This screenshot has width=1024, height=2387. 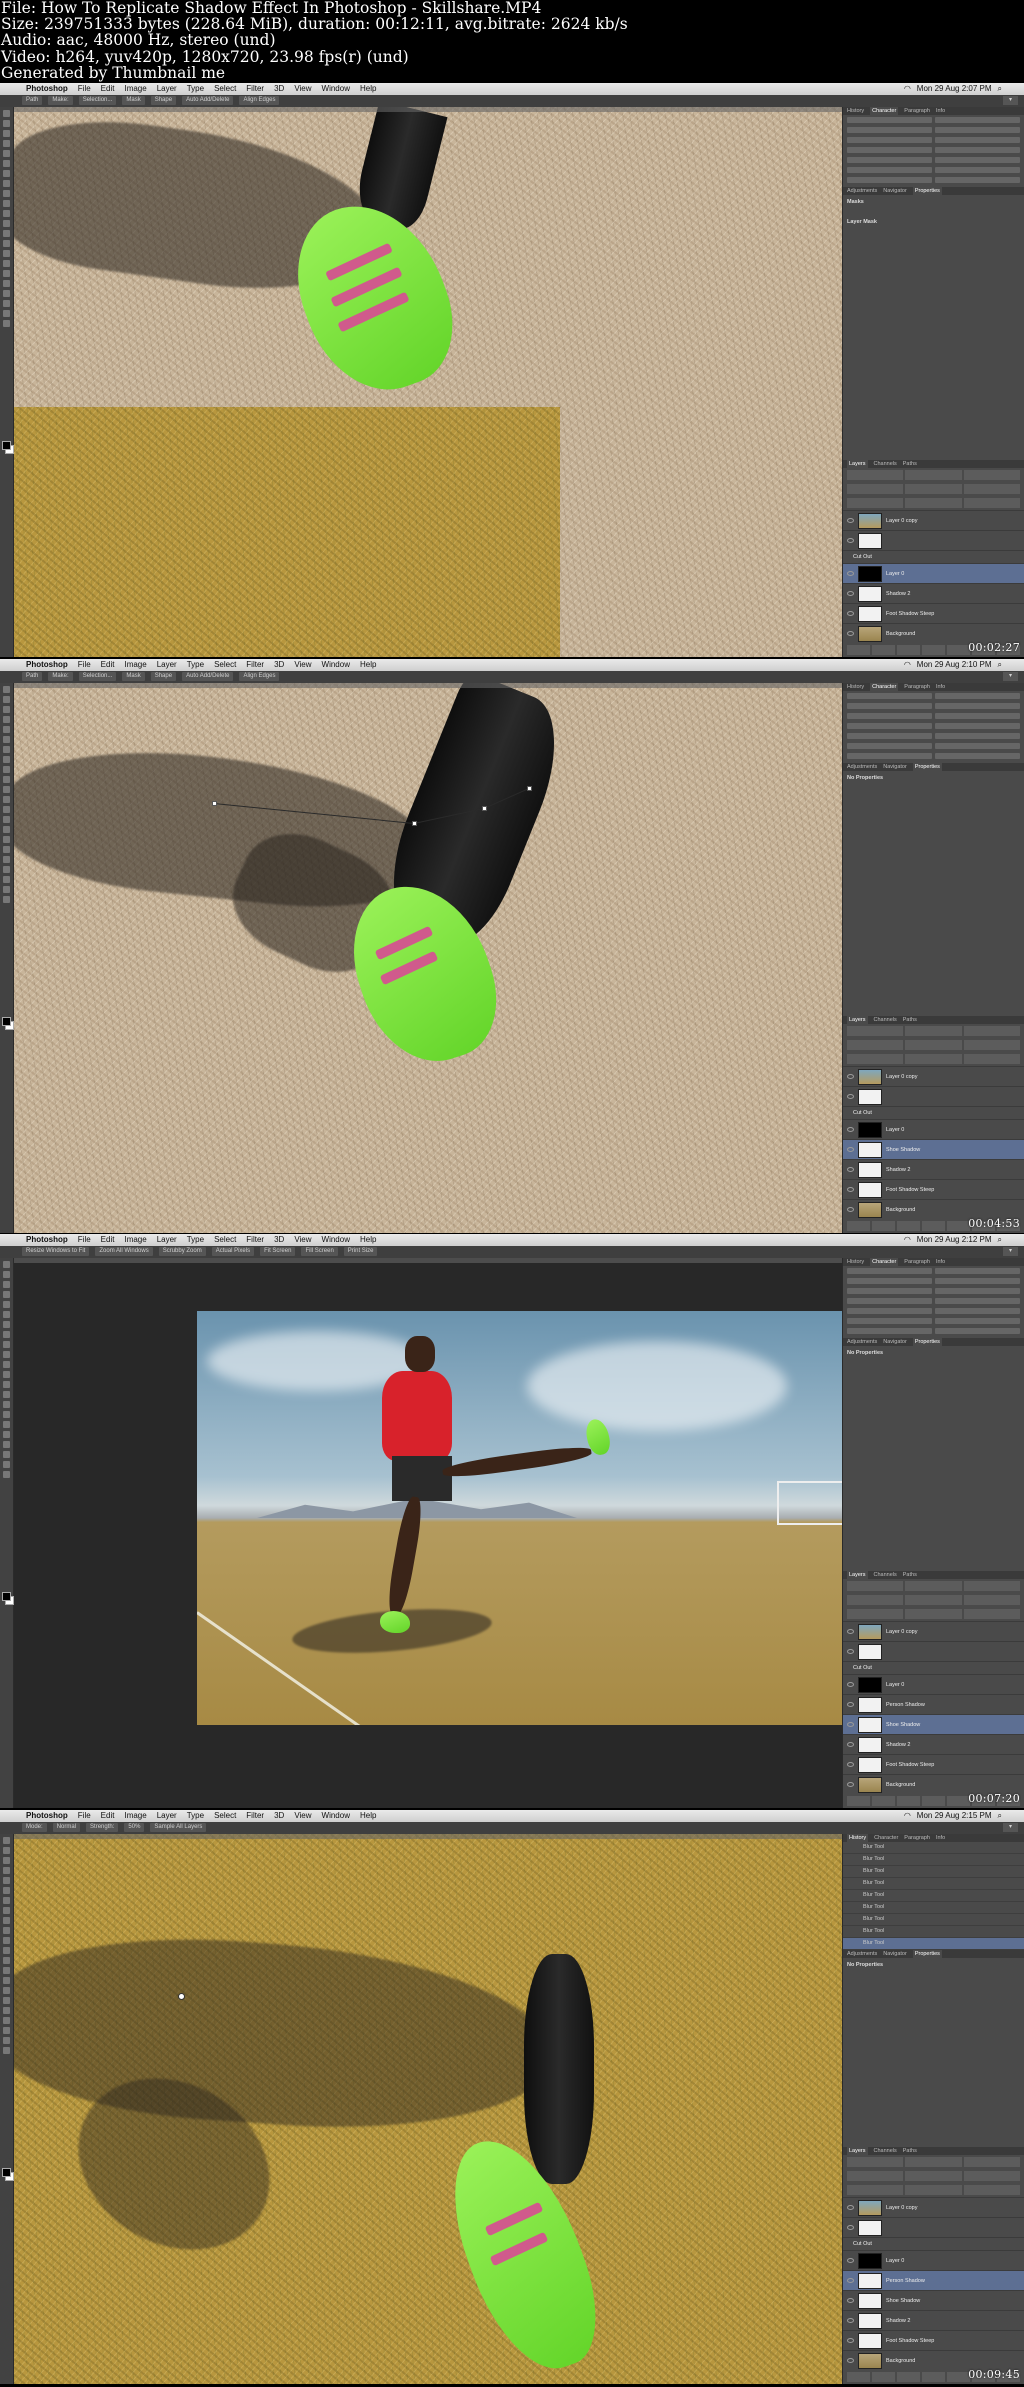 I want to click on panel-tab: Paragraph, so click(x=917, y=111).